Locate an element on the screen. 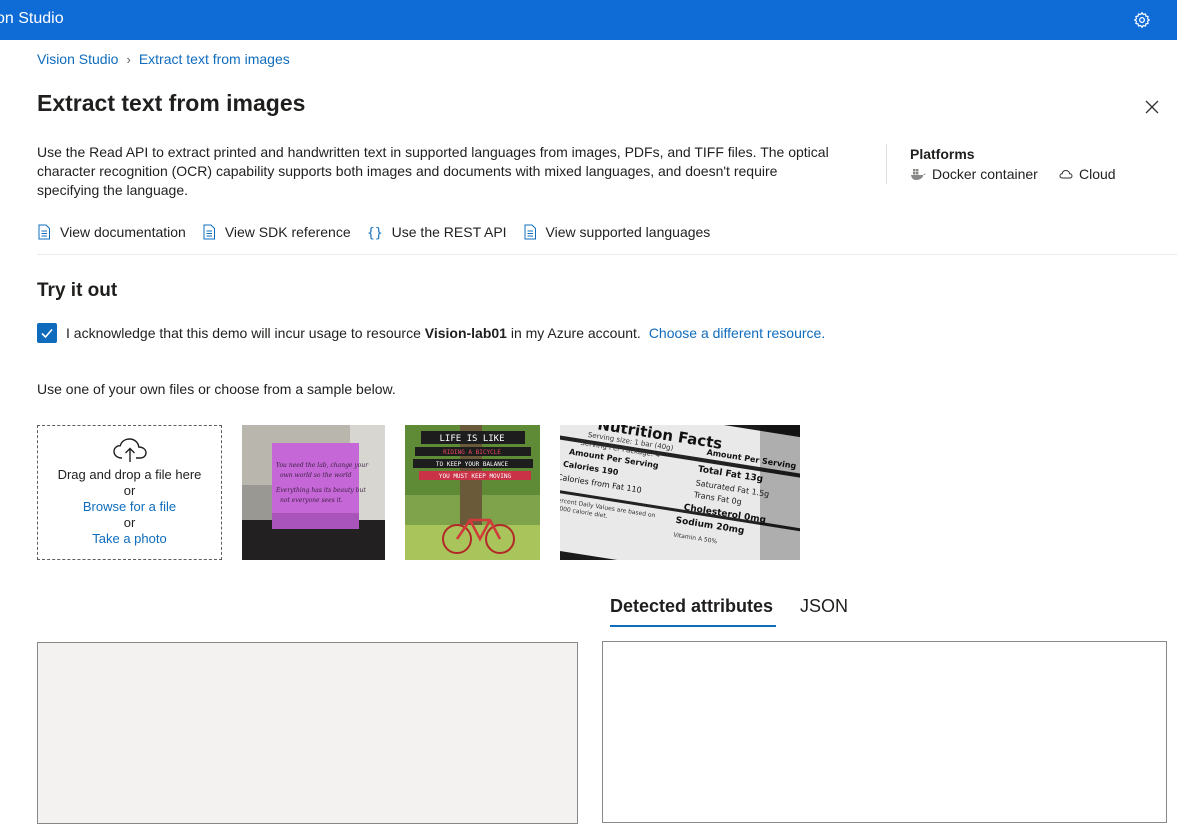  note-text-line: not everyone sees it. is located at coordinates (311, 500).